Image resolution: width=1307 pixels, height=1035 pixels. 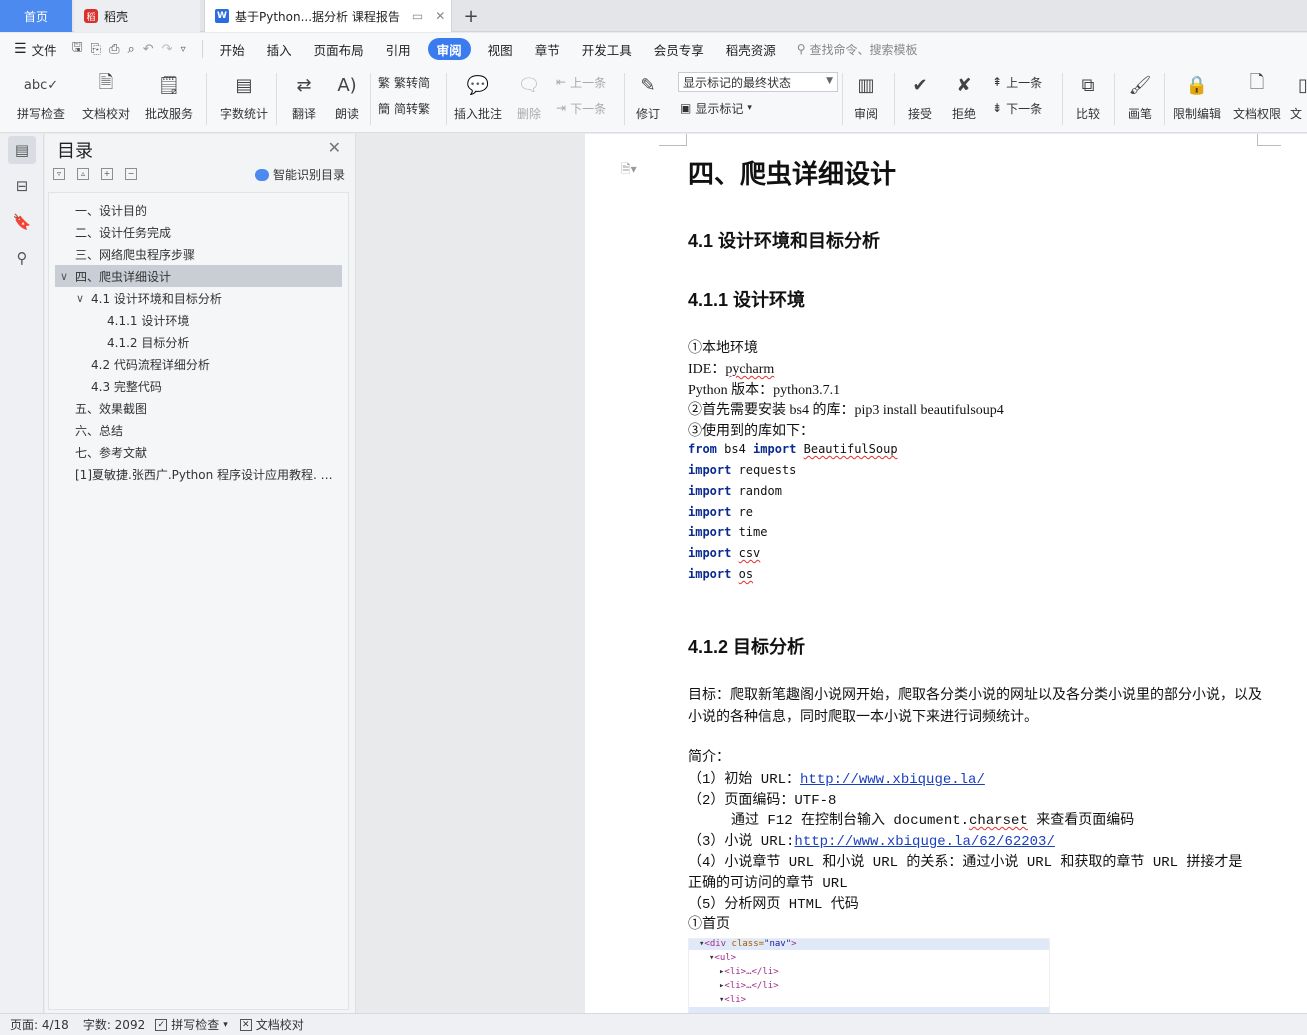 What do you see at coordinates (271, 1024) in the screenshot?
I see `status-proofread: ✕ 文档校对` at bounding box center [271, 1024].